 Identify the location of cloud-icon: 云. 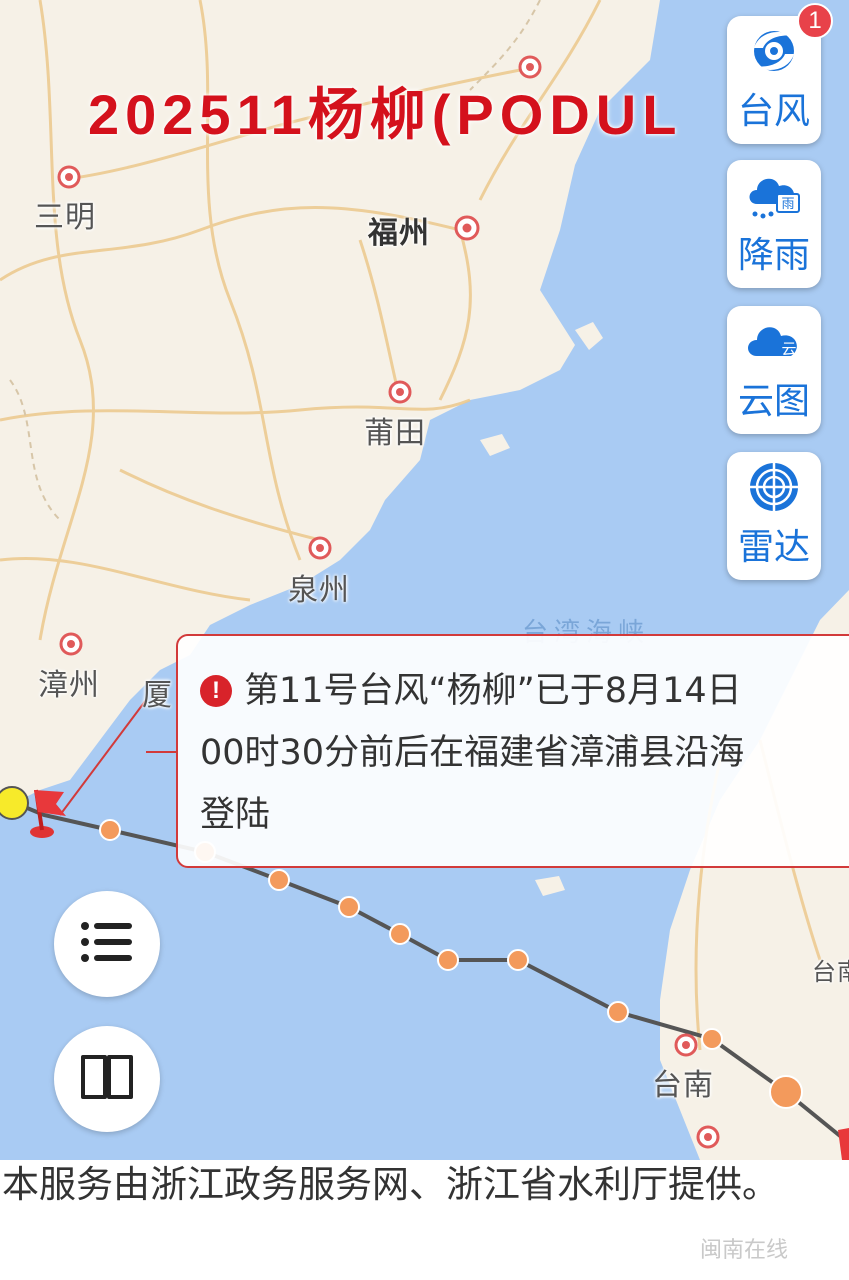
(774, 341).